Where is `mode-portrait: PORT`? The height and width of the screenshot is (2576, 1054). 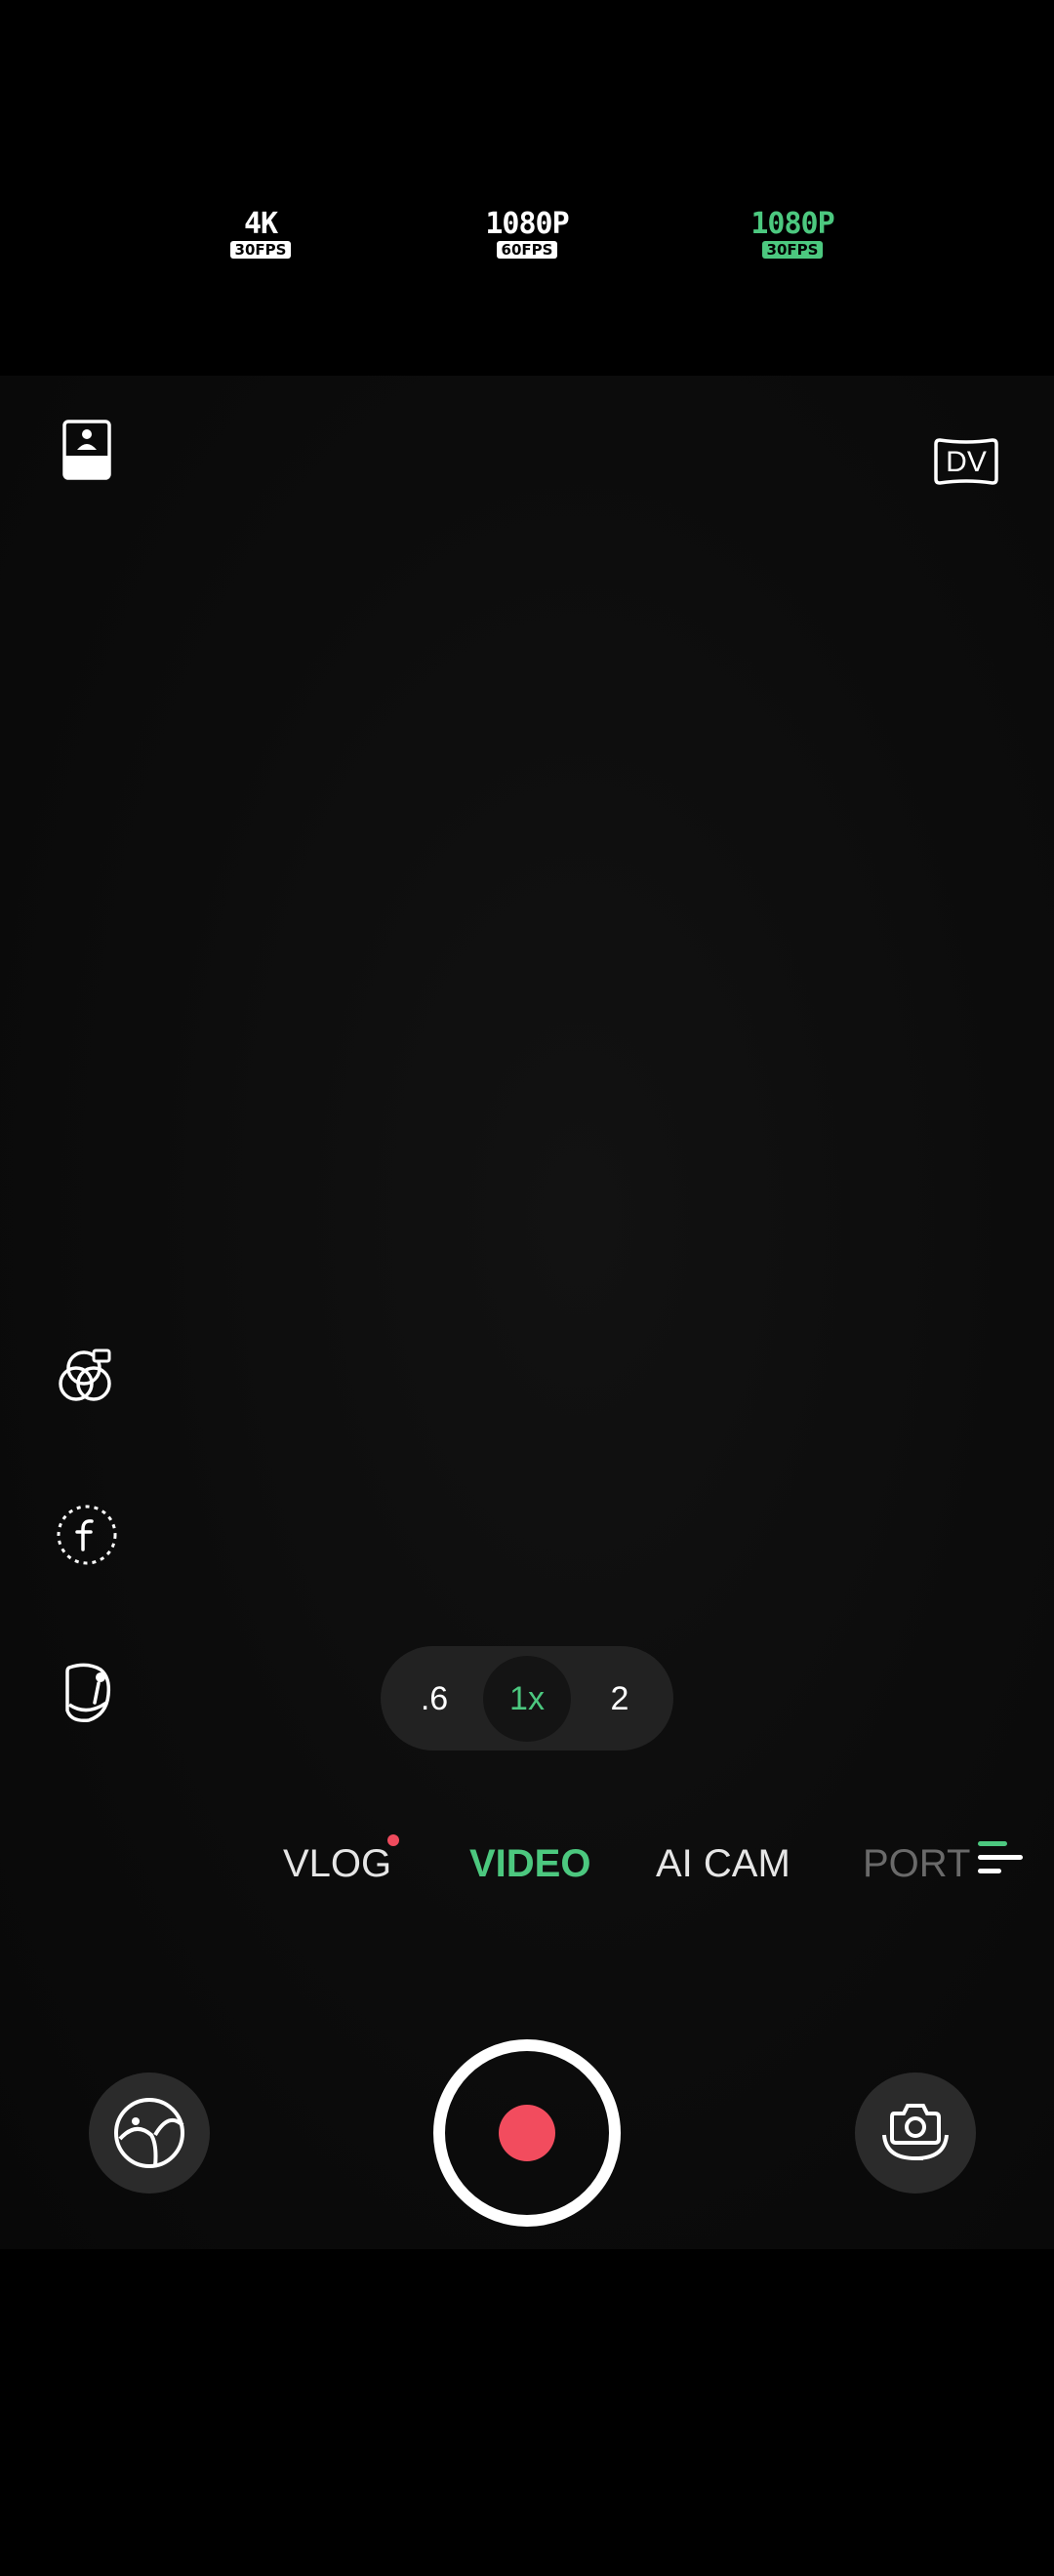
mode-portrait: PORT is located at coordinates (917, 1863).